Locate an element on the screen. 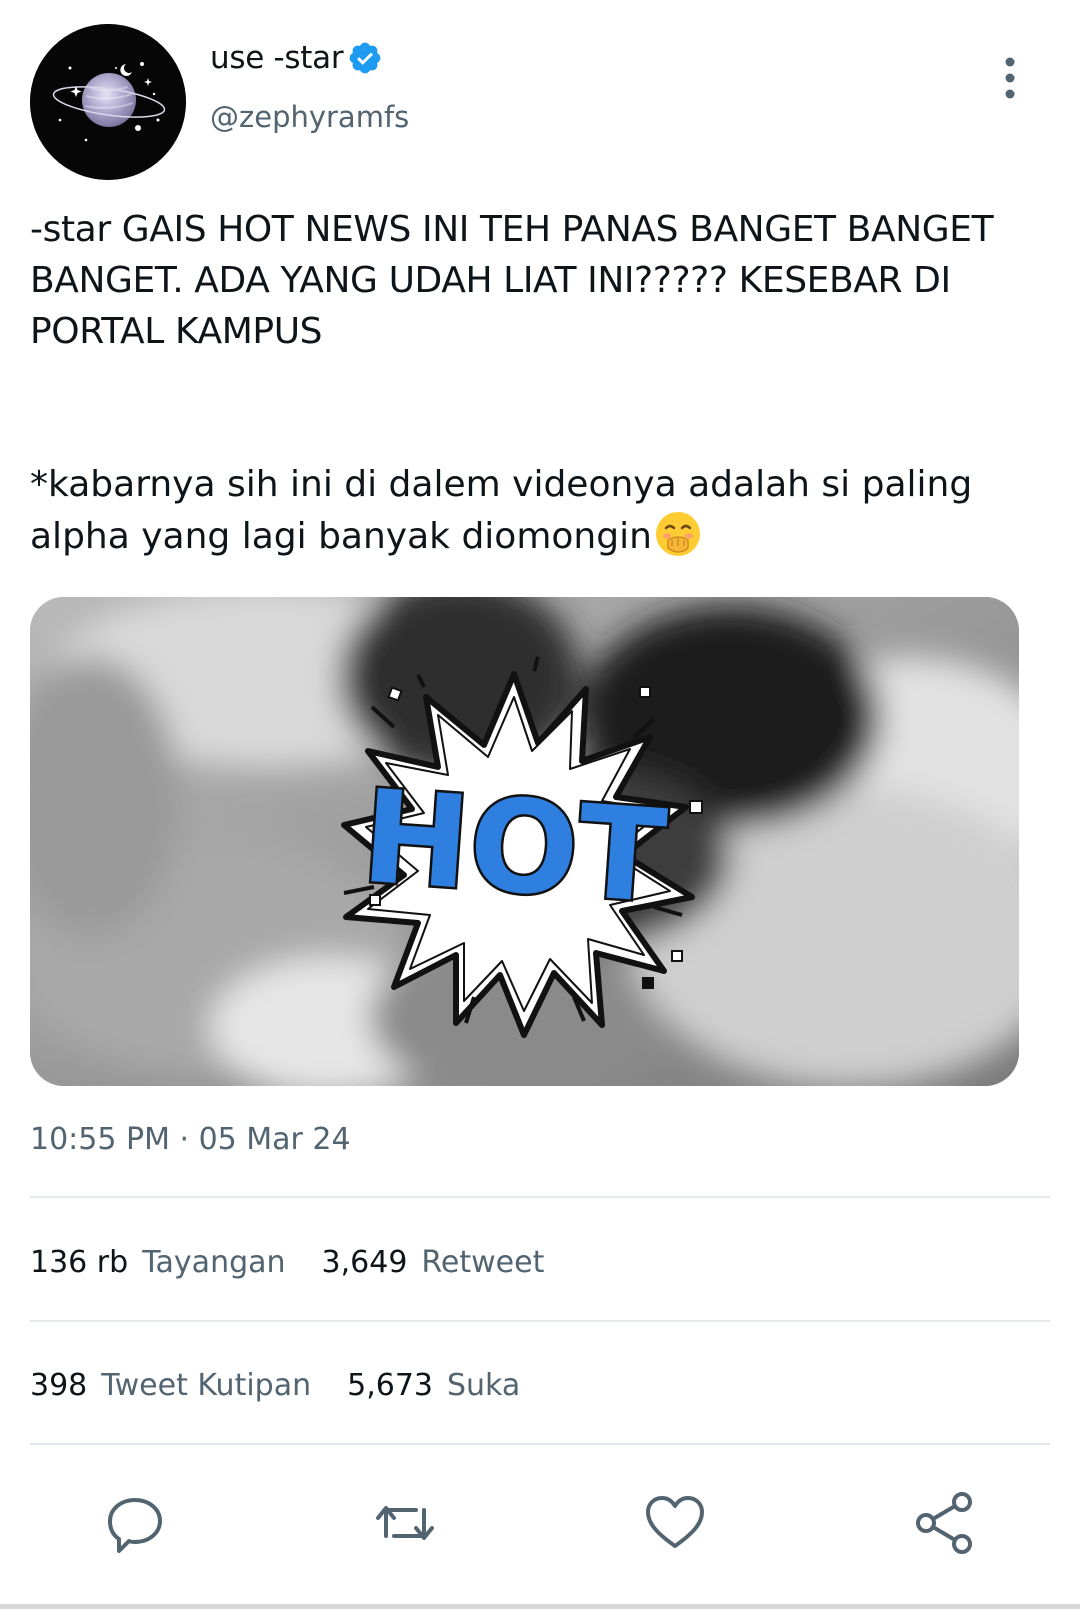  display-name: use -star is located at coordinates (277, 58).